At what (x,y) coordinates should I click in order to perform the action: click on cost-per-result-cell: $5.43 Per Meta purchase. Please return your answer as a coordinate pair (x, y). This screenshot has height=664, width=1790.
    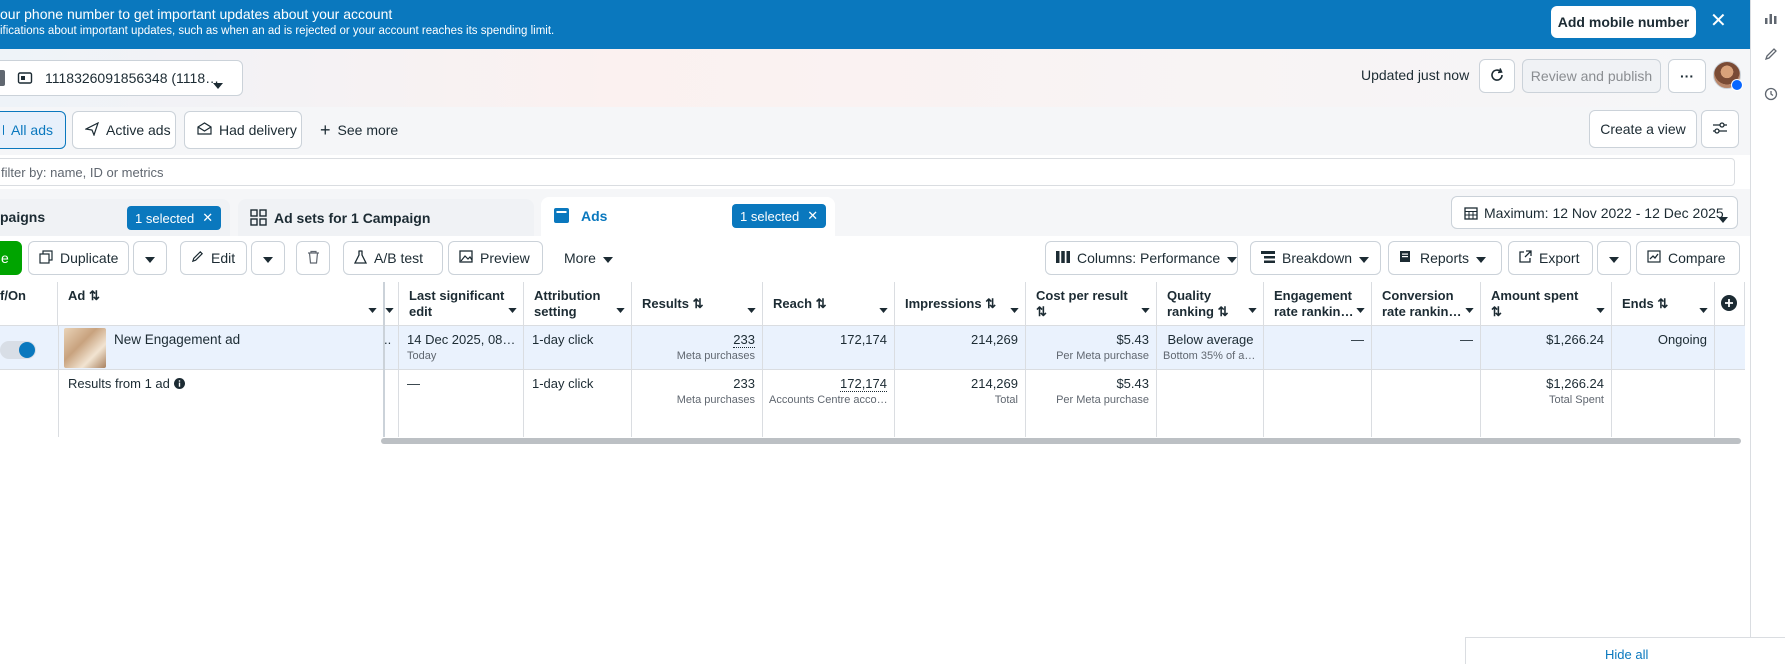
    Looking at the image, I should click on (1090, 348).